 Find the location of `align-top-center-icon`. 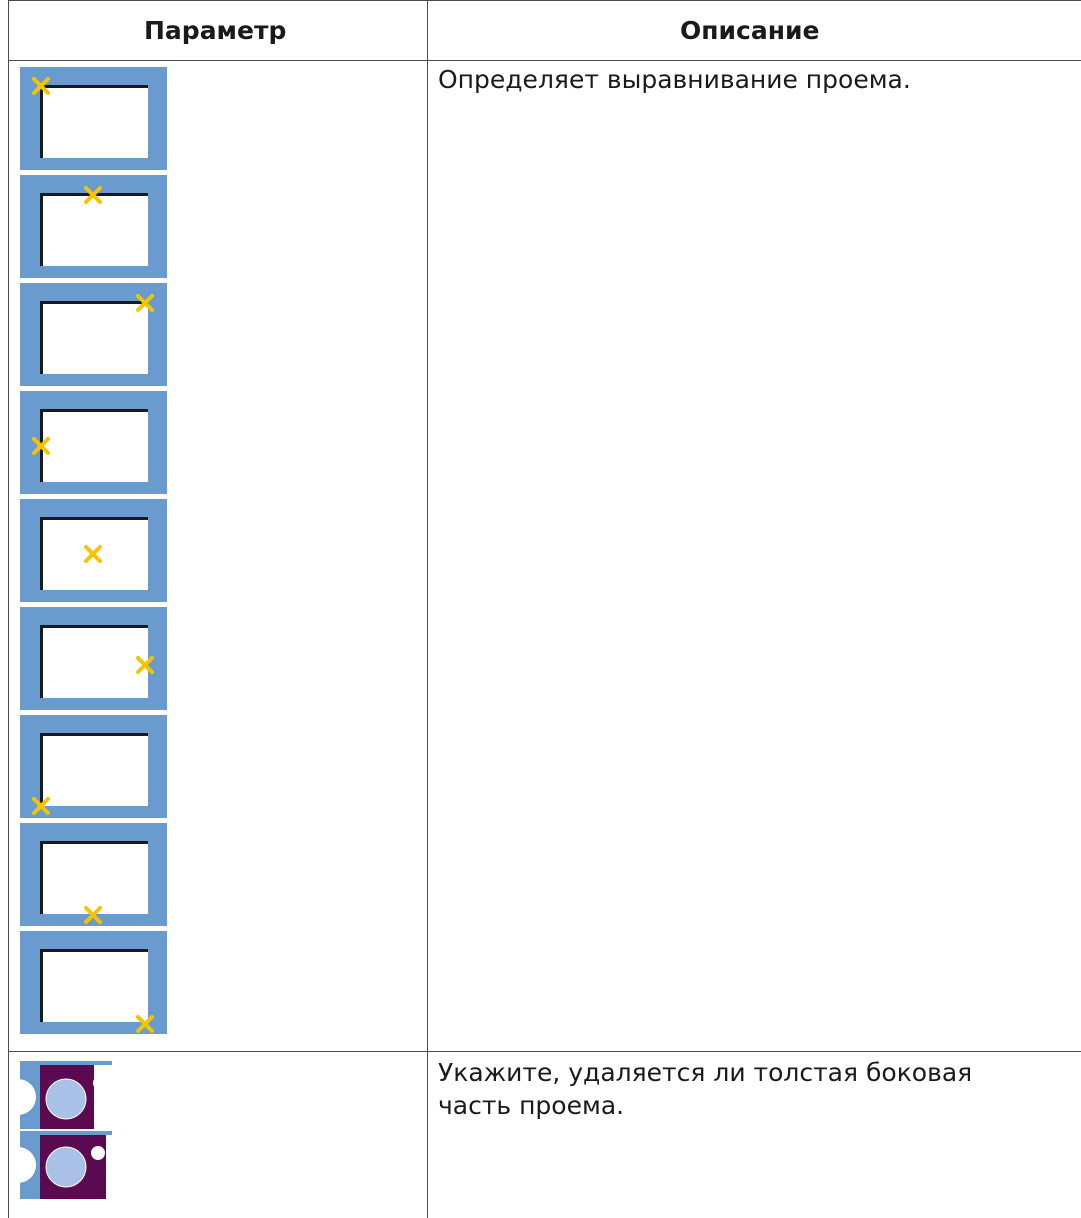

align-top-center-icon is located at coordinates (93, 226).